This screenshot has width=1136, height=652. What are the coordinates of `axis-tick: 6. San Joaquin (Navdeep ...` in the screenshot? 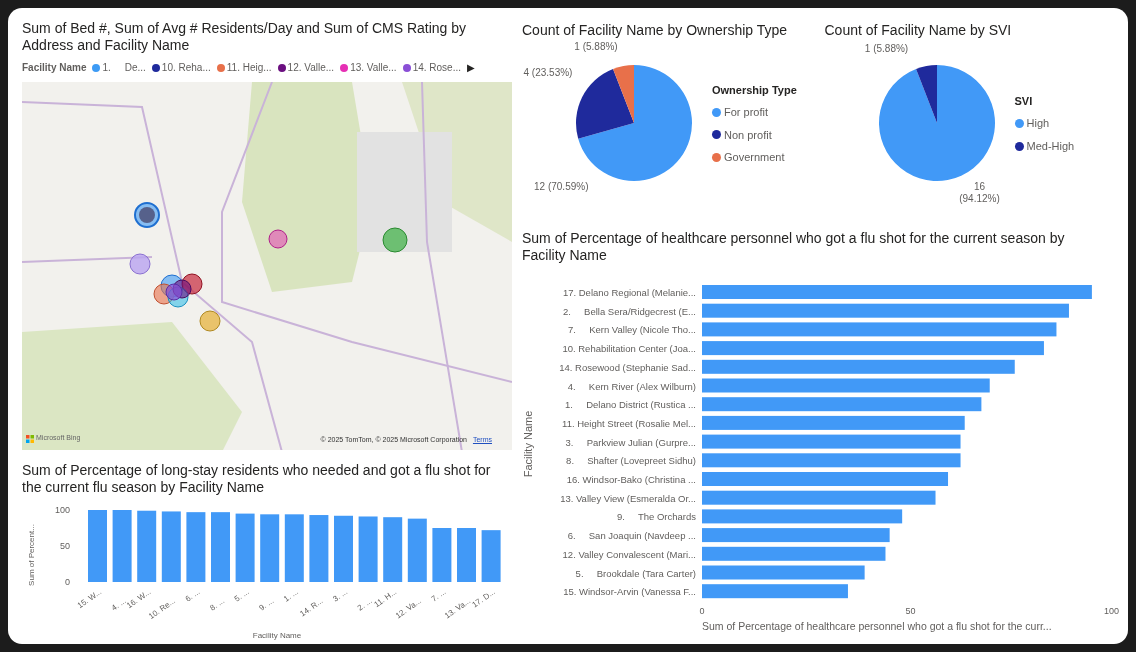 It's located at (631, 536).